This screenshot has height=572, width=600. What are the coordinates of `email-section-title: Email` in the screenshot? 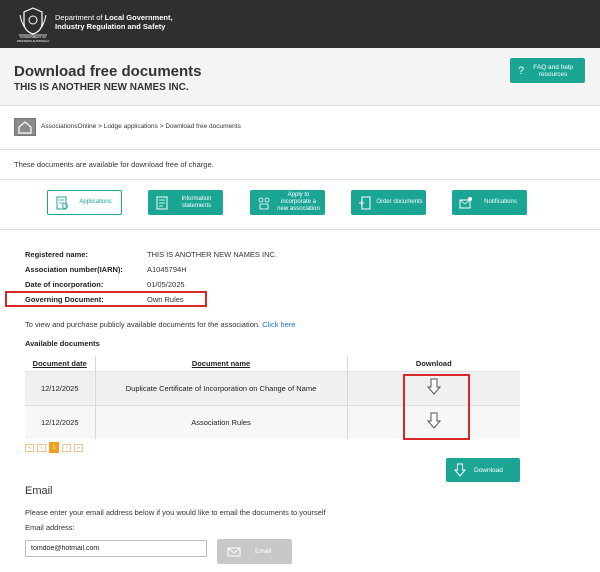 It's located at (39, 491).